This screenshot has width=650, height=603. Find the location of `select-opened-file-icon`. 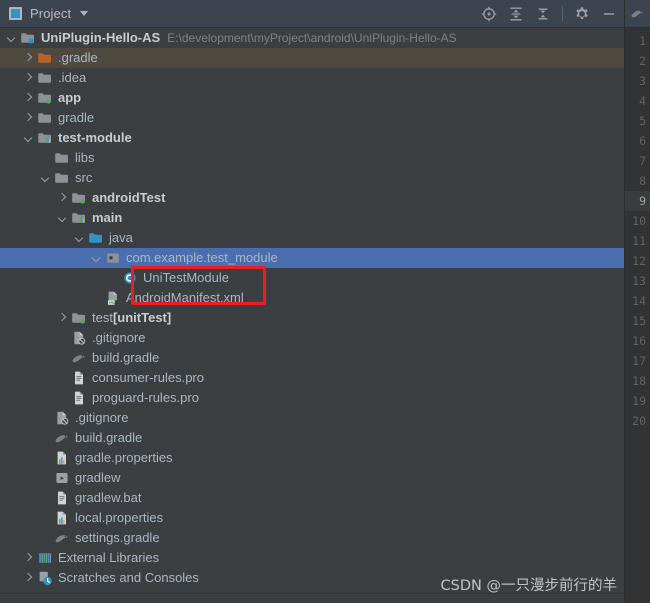

select-opened-file-icon is located at coordinates (489, 14).